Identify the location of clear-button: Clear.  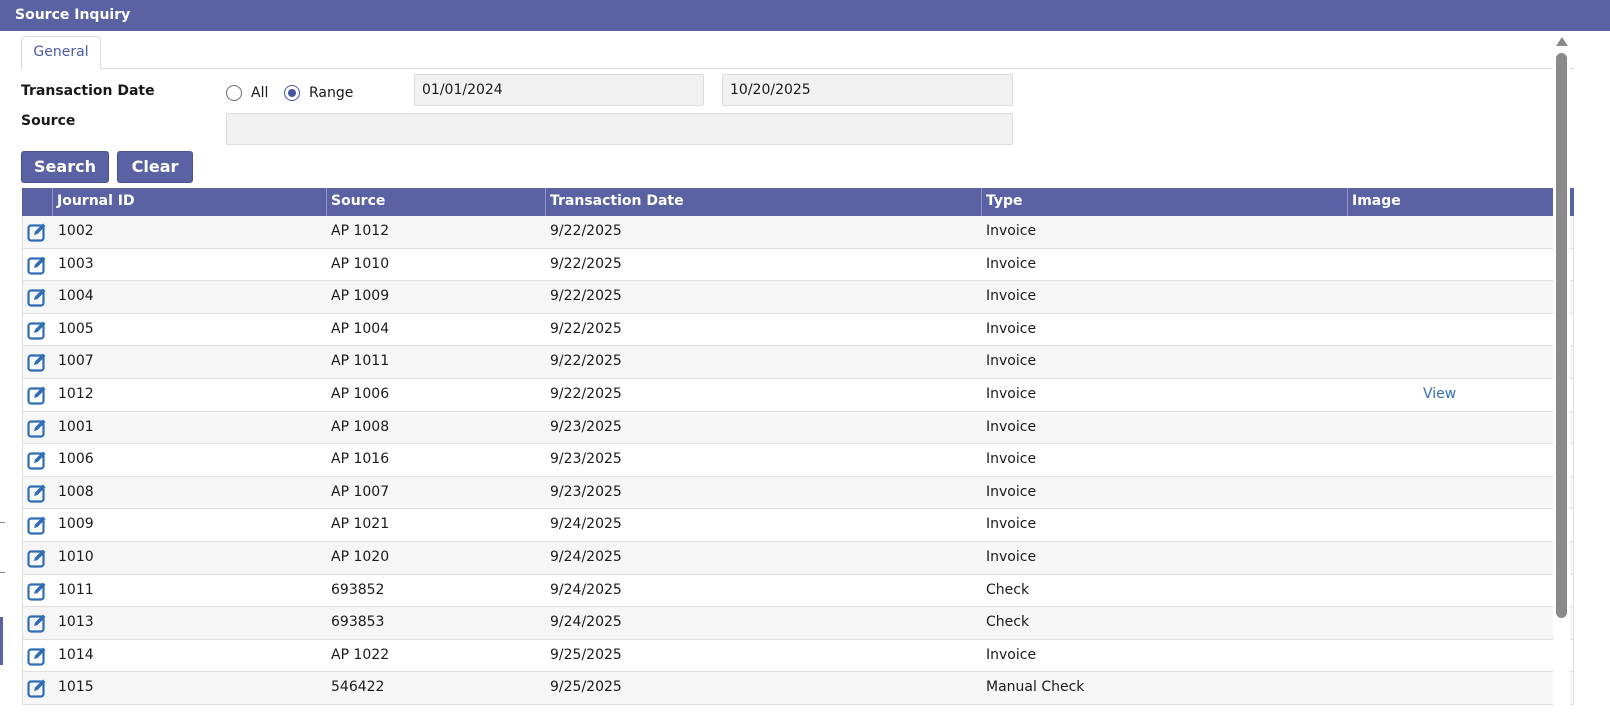
(155, 167).